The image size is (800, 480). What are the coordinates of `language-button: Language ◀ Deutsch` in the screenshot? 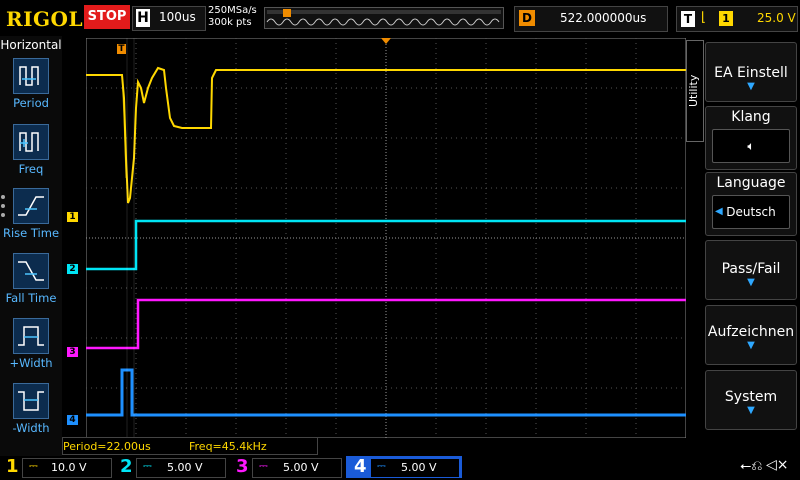 It's located at (751, 204).